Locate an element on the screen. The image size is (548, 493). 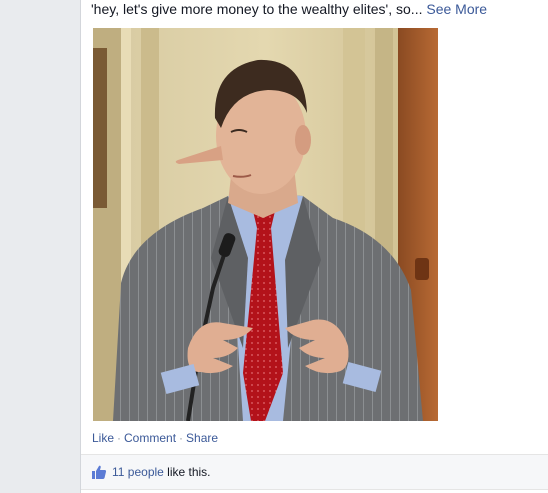
thumbs-up-icon is located at coordinates (99, 472).